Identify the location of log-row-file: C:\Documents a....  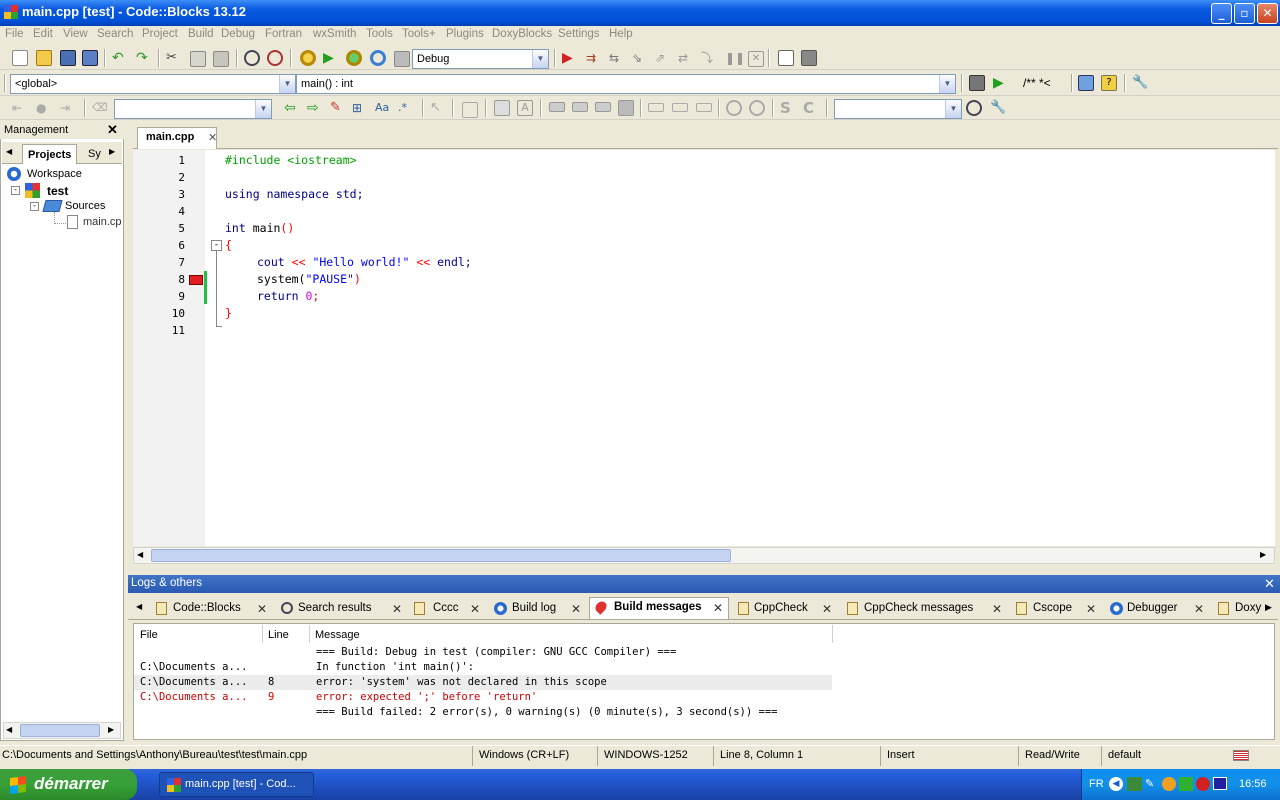
(193, 667).